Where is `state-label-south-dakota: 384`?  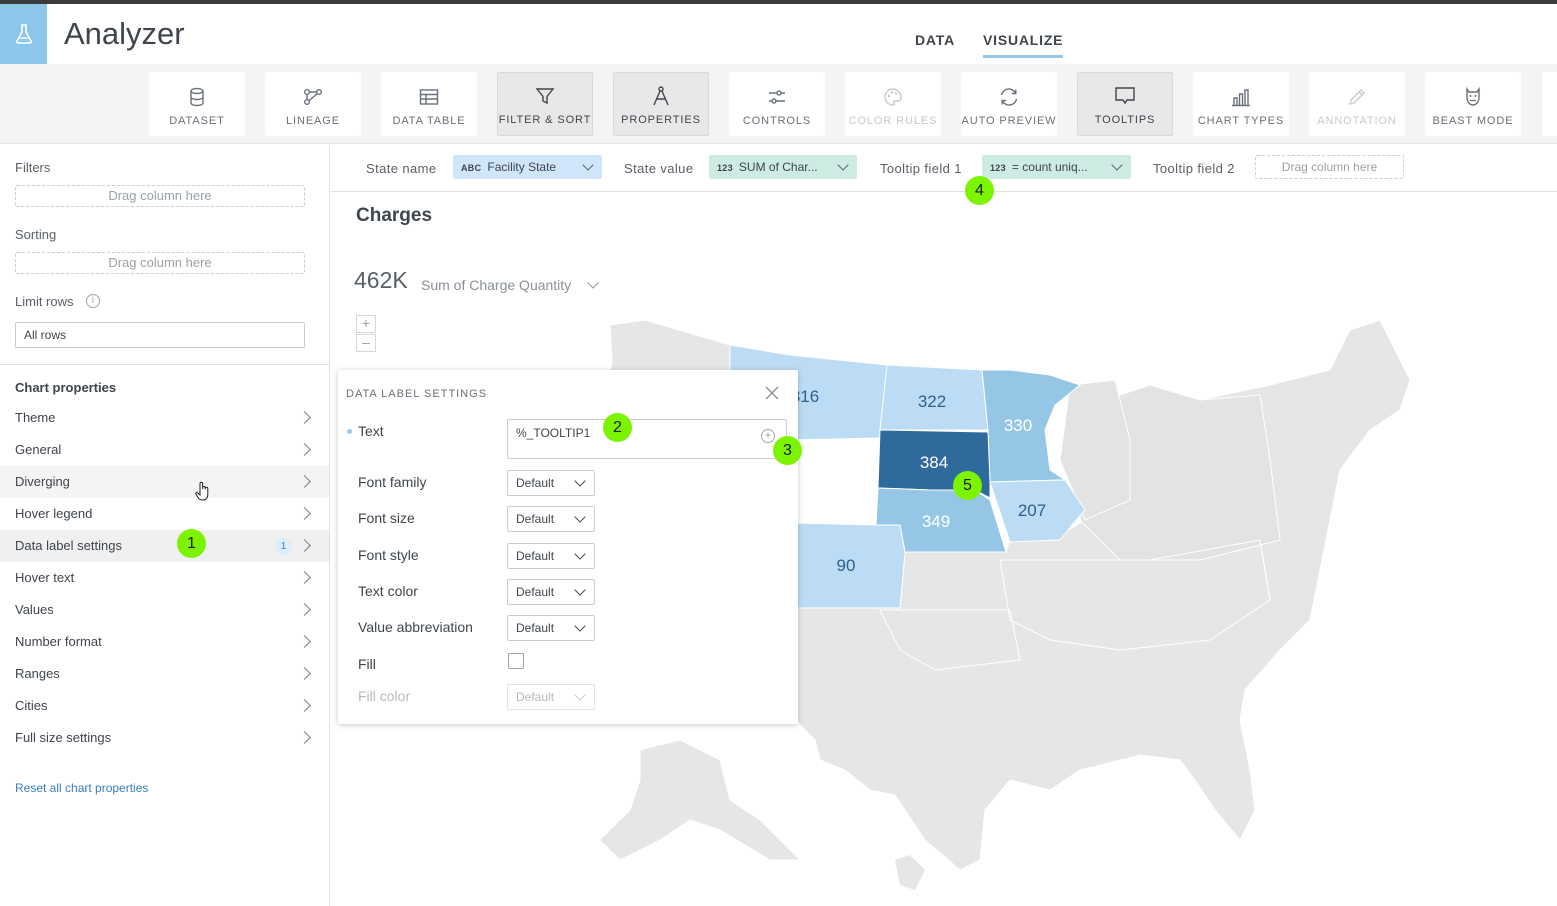 state-label-south-dakota: 384 is located at coordinates (934, 462).